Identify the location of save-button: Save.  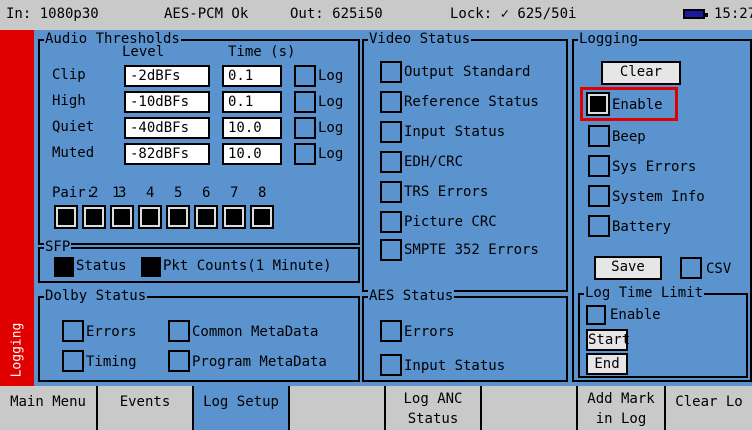
(628, 268).